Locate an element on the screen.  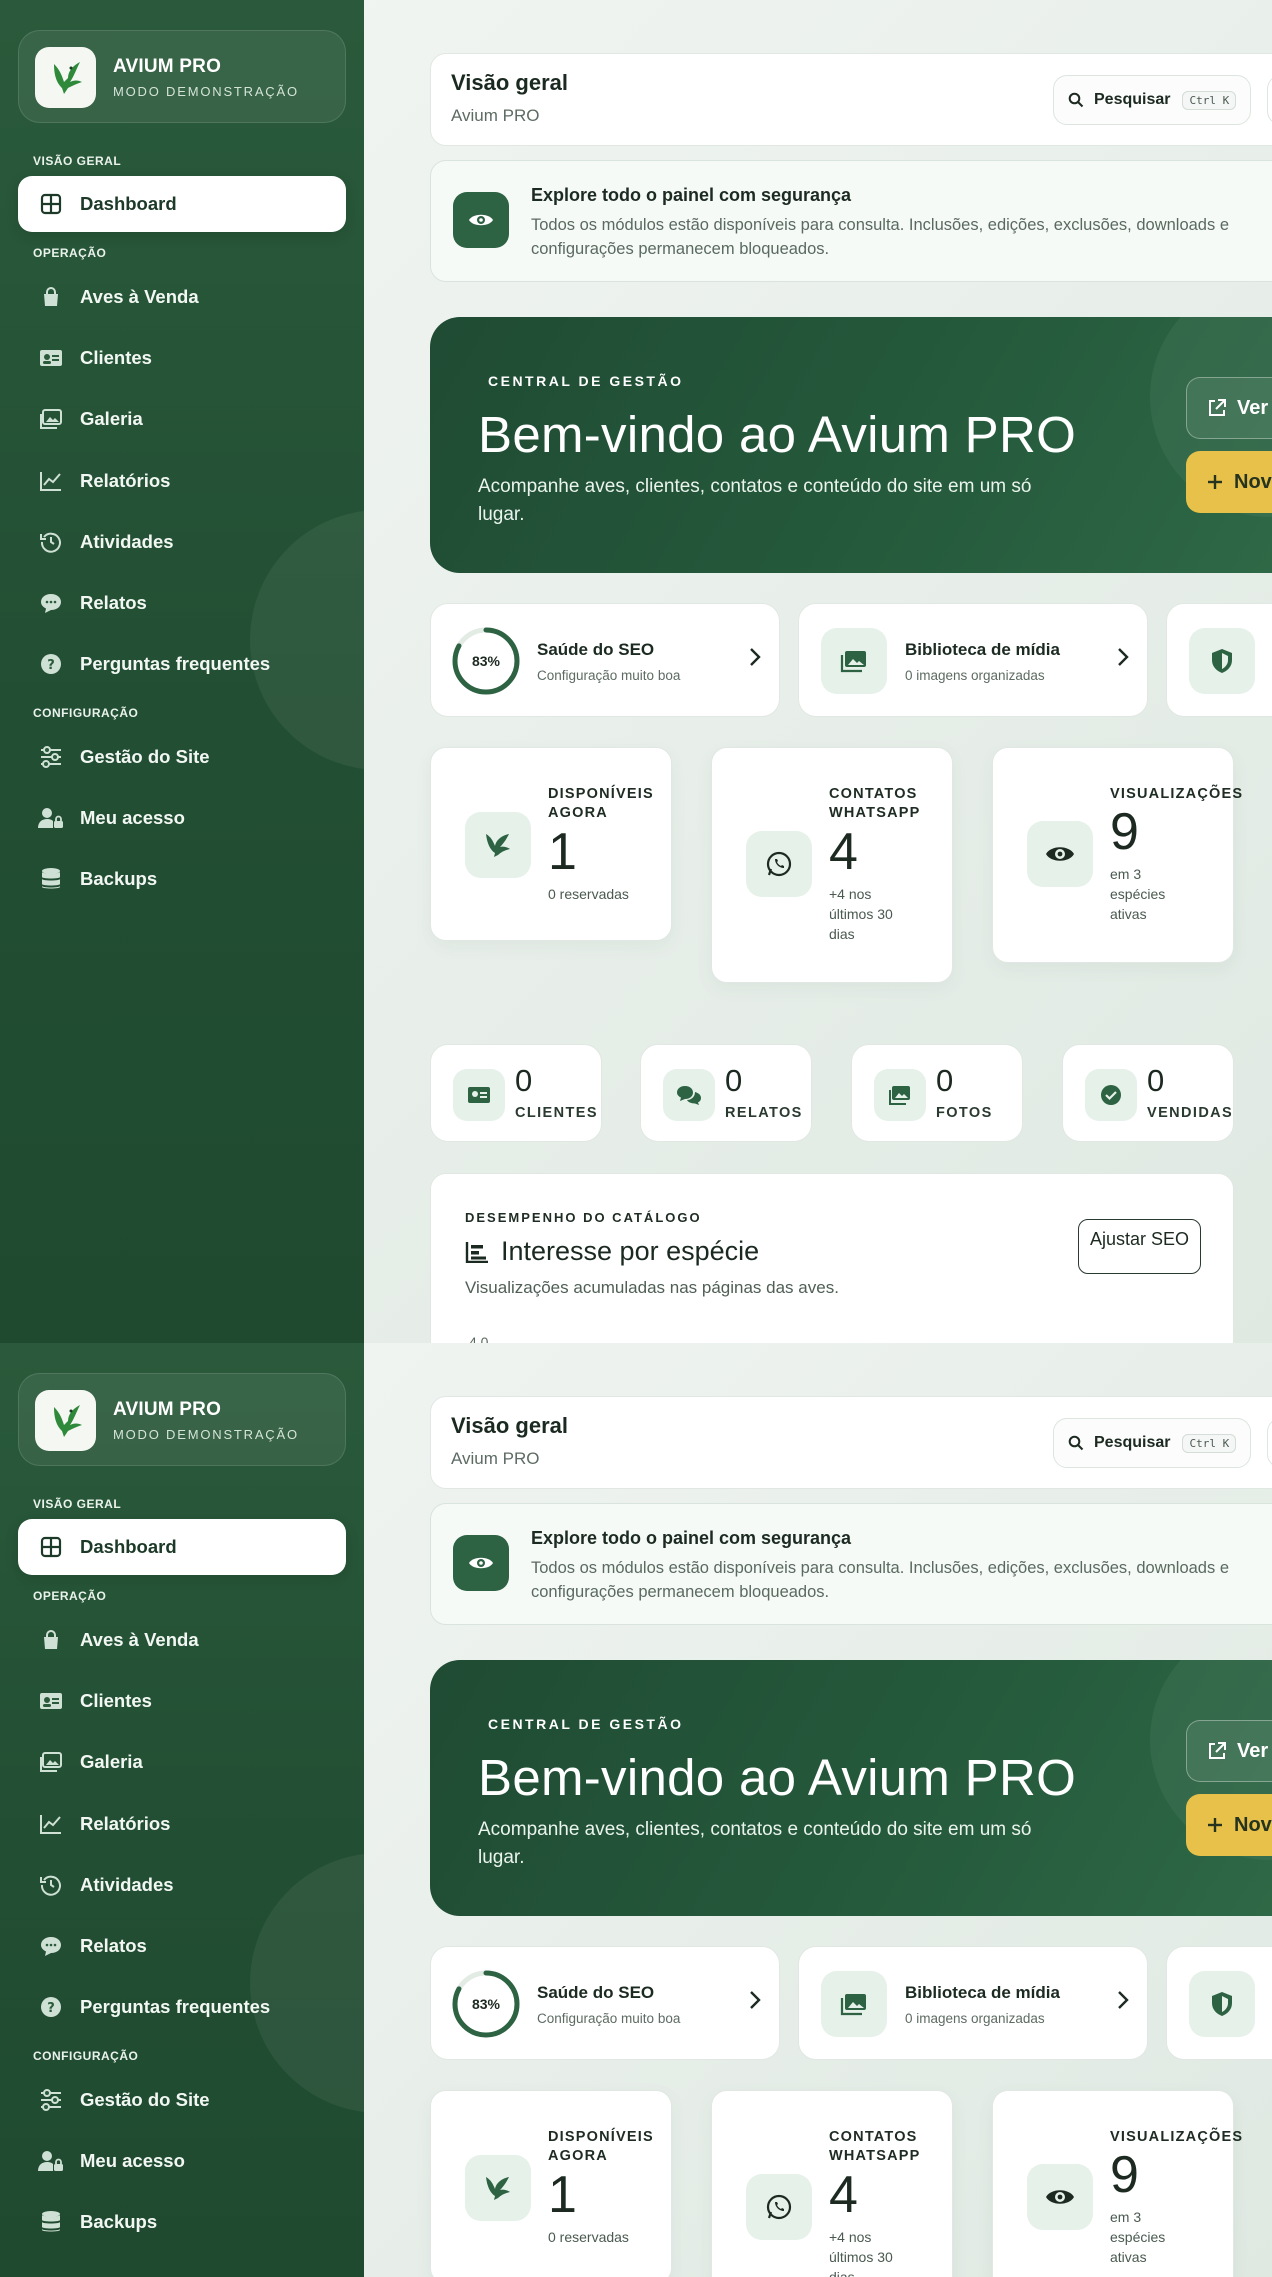
external-link-icon is located at coordinates (1217, 408).